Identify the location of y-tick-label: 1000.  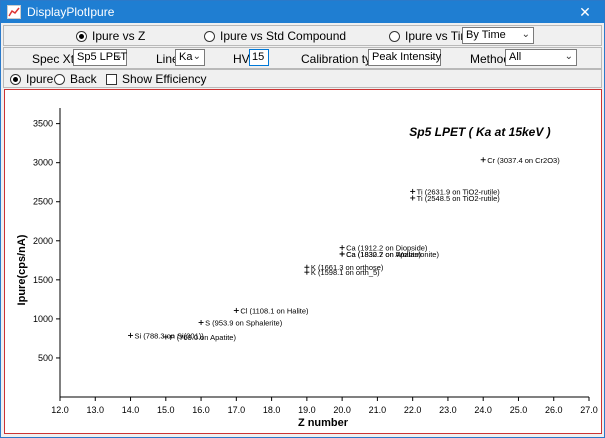
(43, 319).